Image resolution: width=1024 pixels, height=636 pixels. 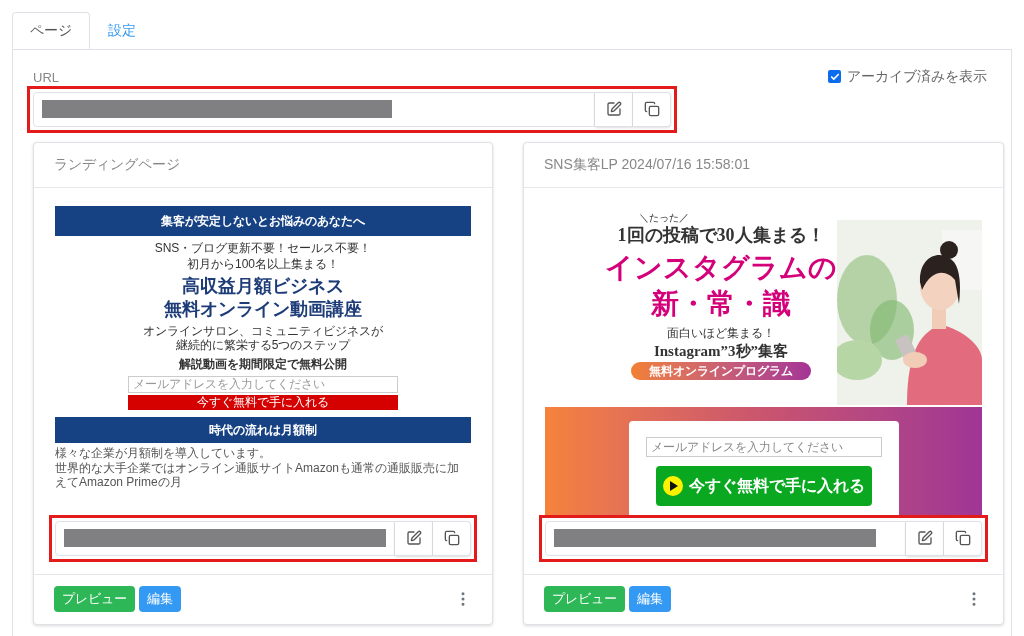 I want to click on headline: 高収益月額ビジネス 無料オンライン動画講座, so click(x=263, y=297).